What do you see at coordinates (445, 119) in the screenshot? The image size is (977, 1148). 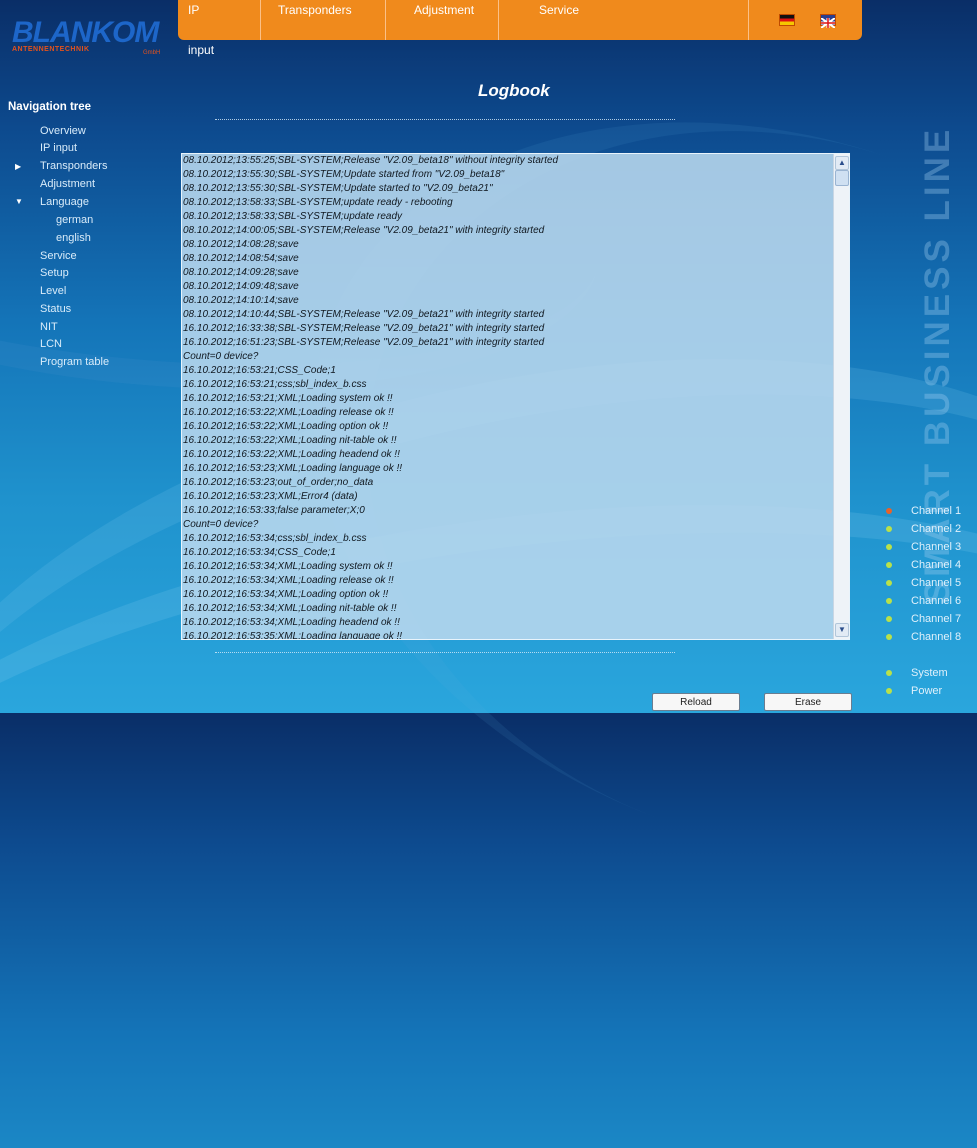 I see `divider-top` at bounding box center [445, 119].